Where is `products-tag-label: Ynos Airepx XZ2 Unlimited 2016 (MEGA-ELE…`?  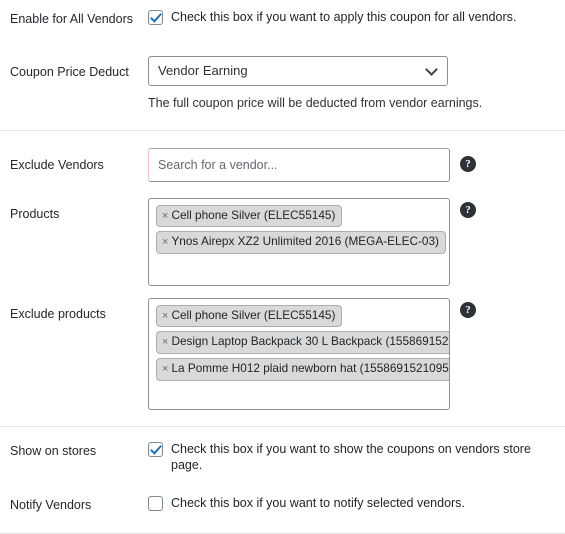
products-tag-label: Ynos Airepx XZ2 Unlimited 2016 (MEGA-ELE… is located at coordinates (305, 241).